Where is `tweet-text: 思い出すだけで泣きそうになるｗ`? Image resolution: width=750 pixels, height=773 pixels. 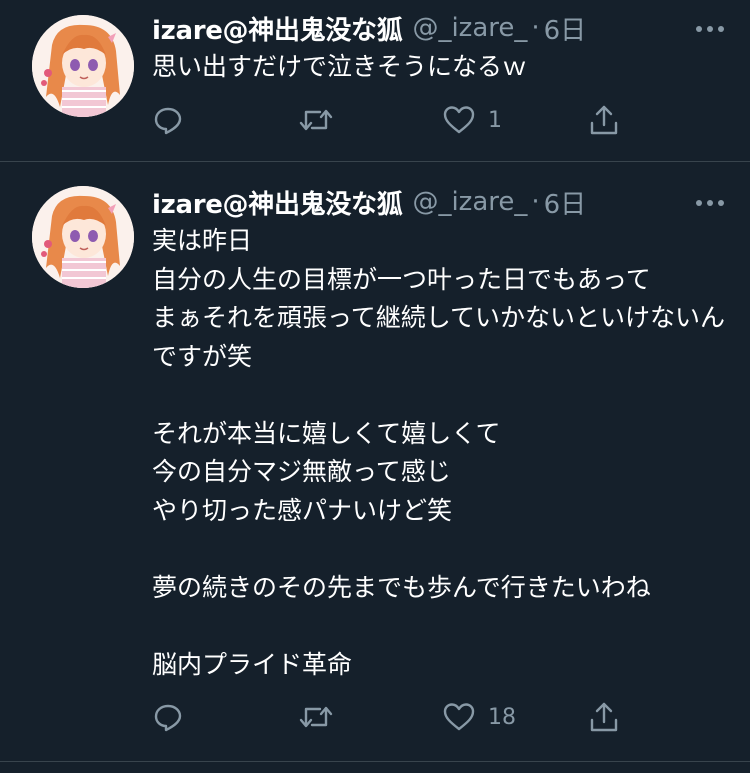
tweet-text: 思い出すだけで泣きそうになるｗ is located at coordinates (340, 66).